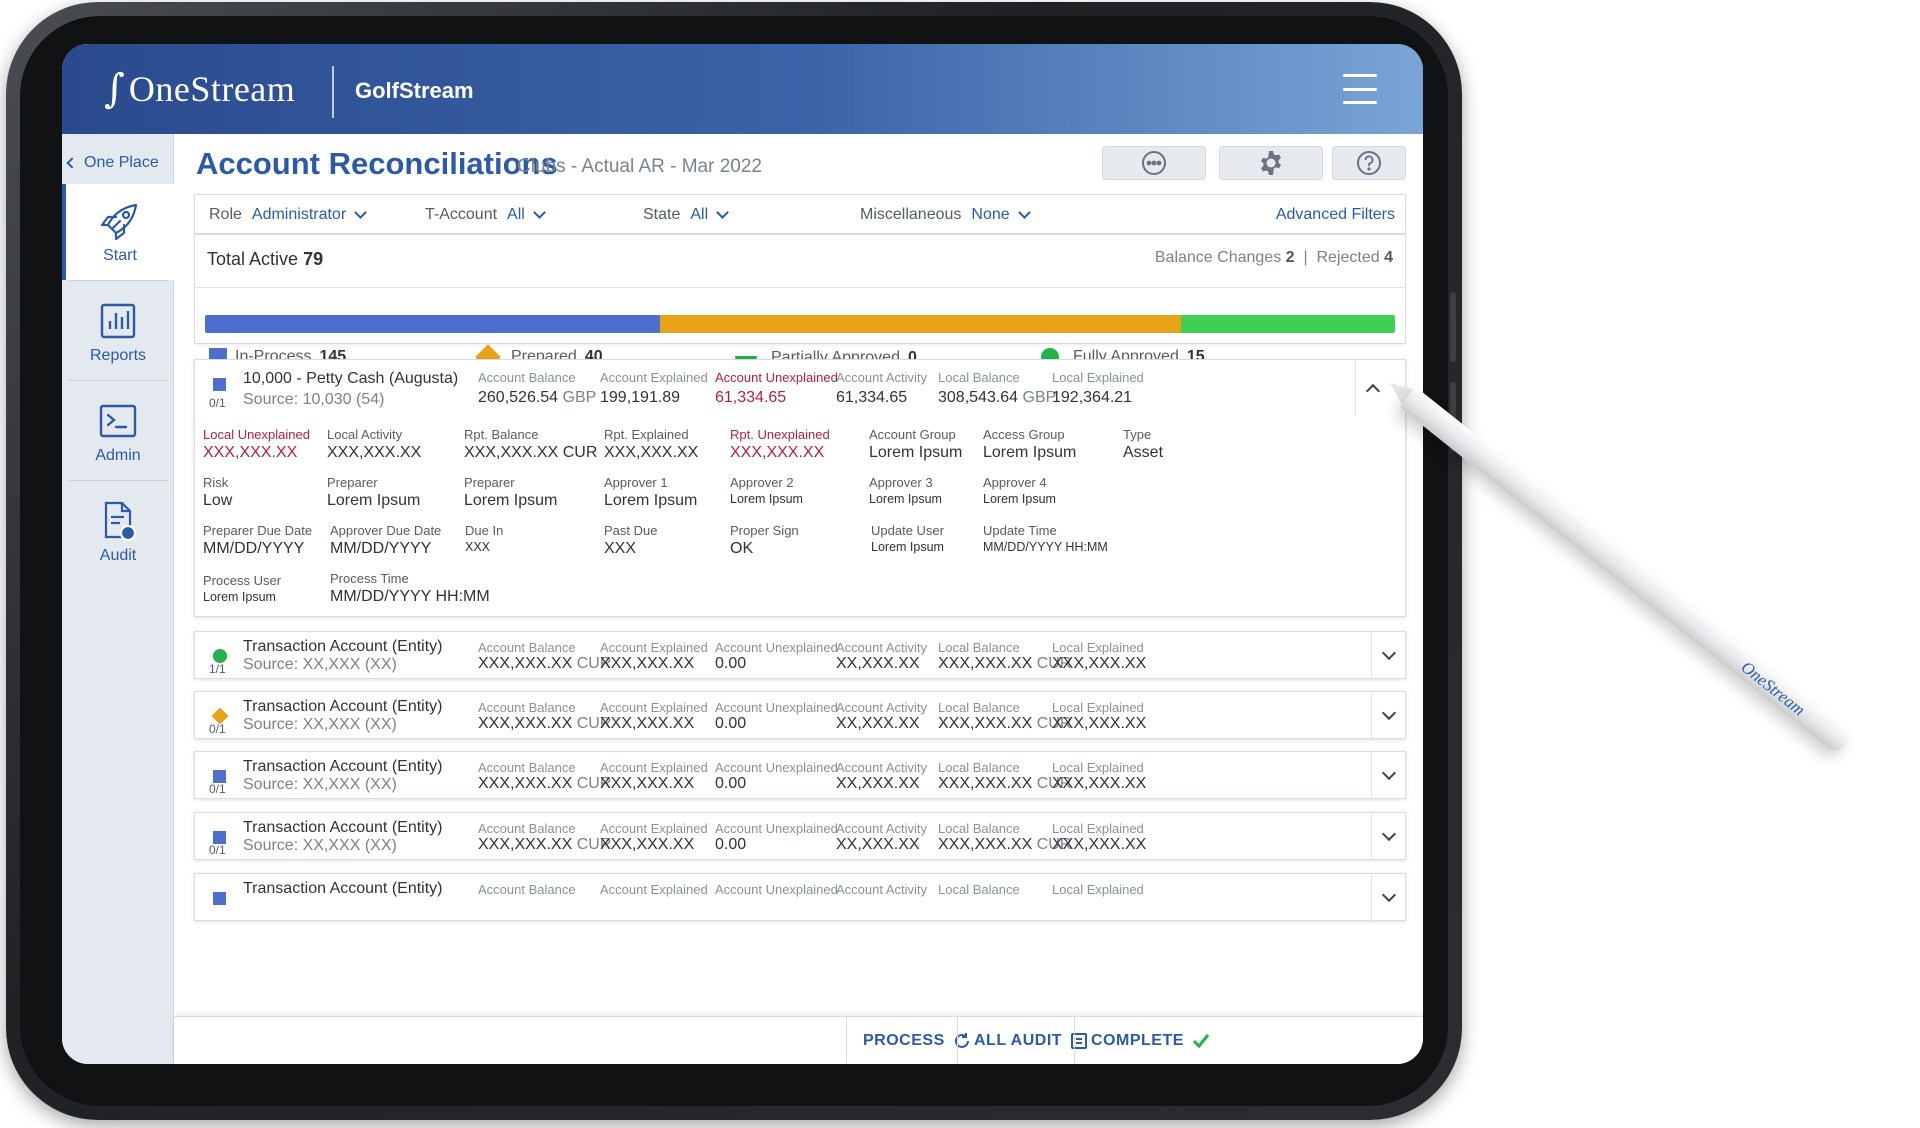  Describe the element at coordinates (485, 215) in the screenshot. I see `taccount-filter: T-Account All` at that location.